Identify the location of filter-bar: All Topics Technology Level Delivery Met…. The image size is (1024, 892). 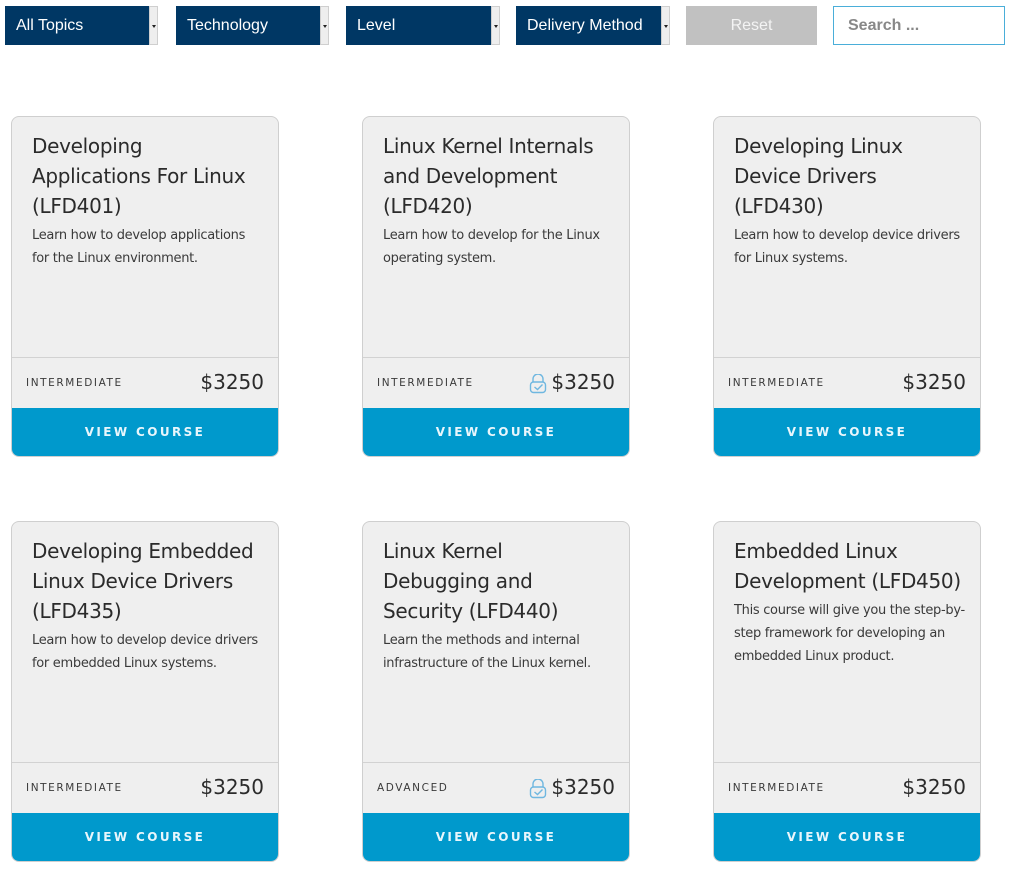
(510, 25).